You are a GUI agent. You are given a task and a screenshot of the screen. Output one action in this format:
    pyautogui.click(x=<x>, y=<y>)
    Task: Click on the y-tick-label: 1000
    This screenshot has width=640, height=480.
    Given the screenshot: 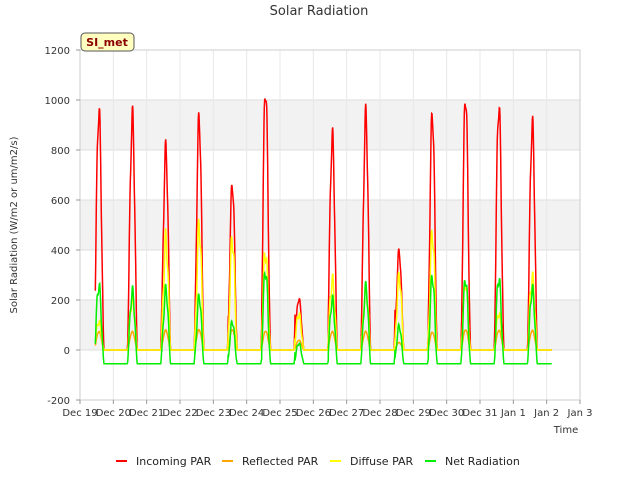 What is the action you would take?
    pyautogui.click(x=57, y=101)
    